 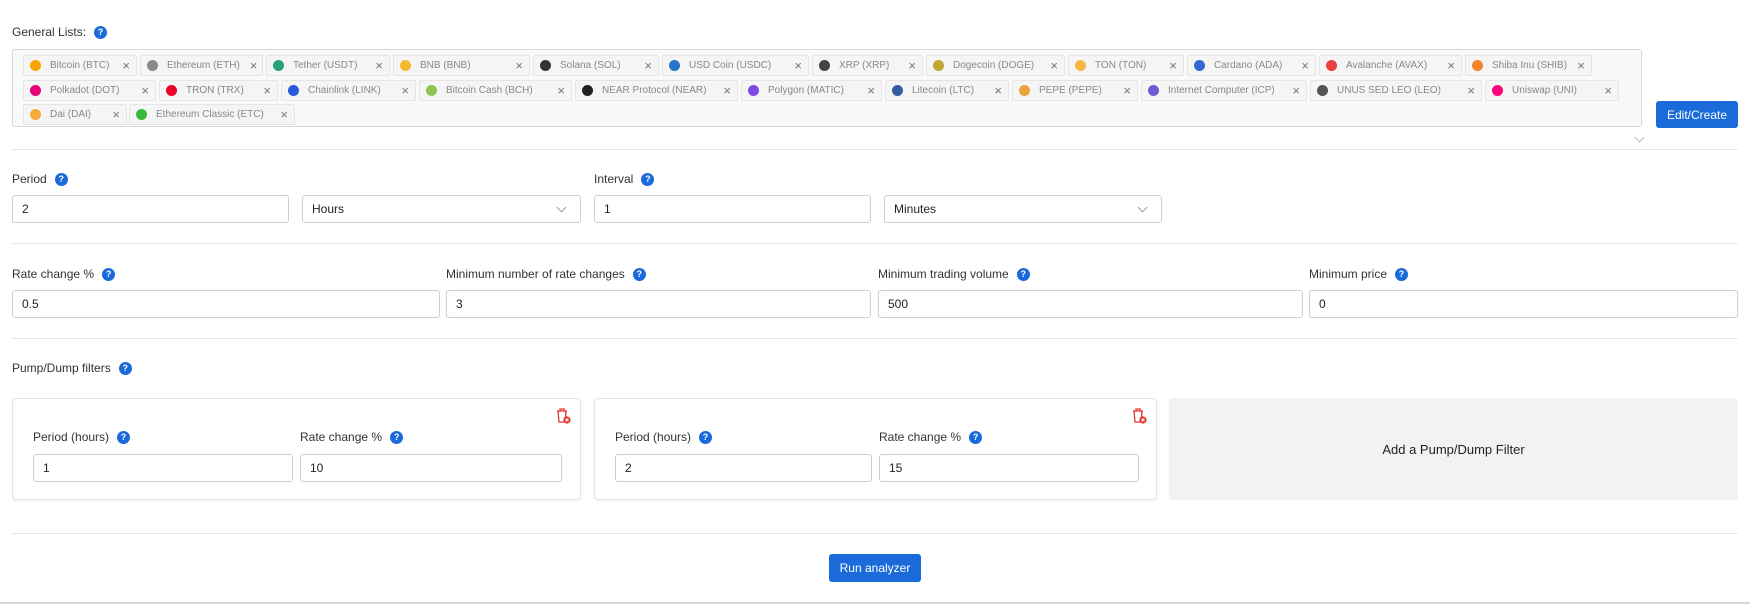 What do you see at coordinates (1530, 65) in the screenshot?
I see `coin-tag-label: Shiba Inu (SHIB)` at bounding box center [1530, 65].